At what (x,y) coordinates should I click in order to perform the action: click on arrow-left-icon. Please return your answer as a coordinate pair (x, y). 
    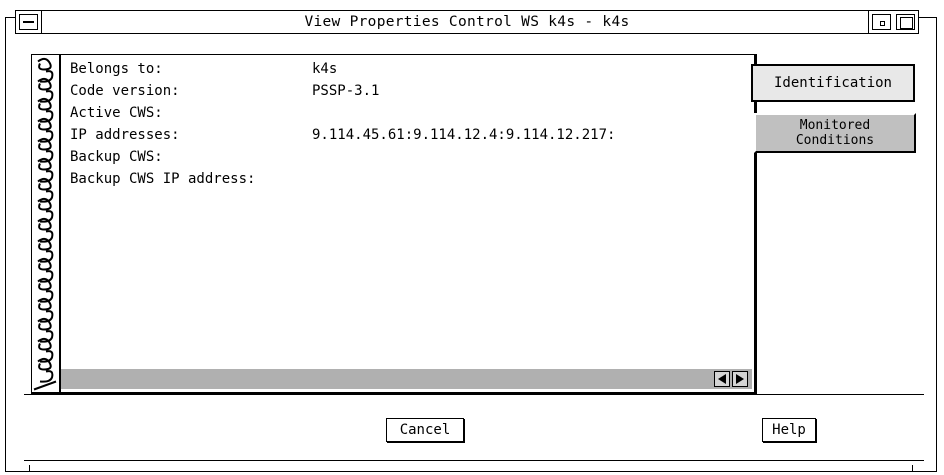
    Looking at the image, I should click on (722, 379).